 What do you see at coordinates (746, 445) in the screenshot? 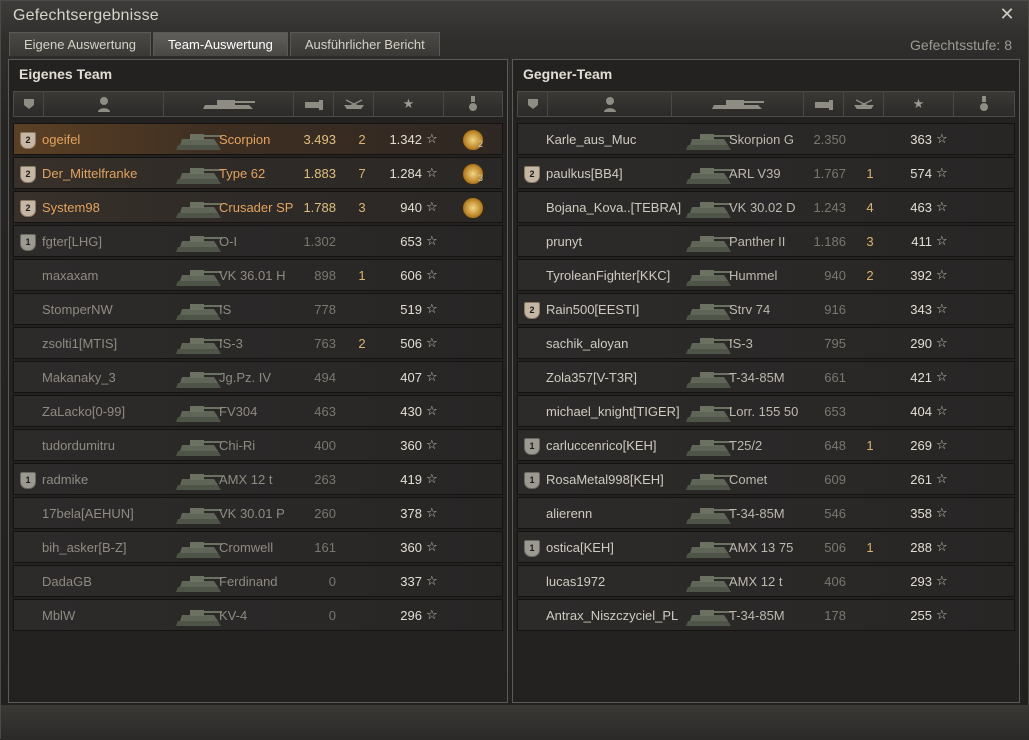
I see `tank-name: T25/2` at bounding box center [746, 445].